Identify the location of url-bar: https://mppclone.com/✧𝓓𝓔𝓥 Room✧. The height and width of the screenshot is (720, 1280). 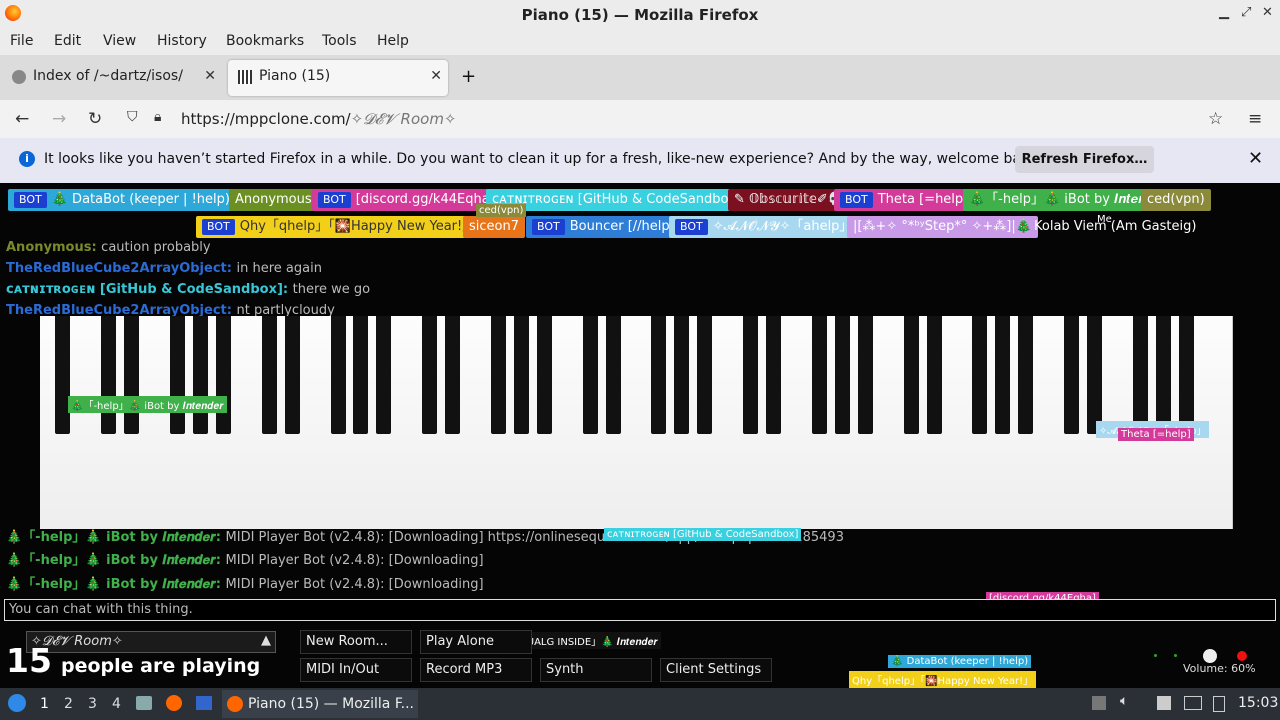
(319, 119).